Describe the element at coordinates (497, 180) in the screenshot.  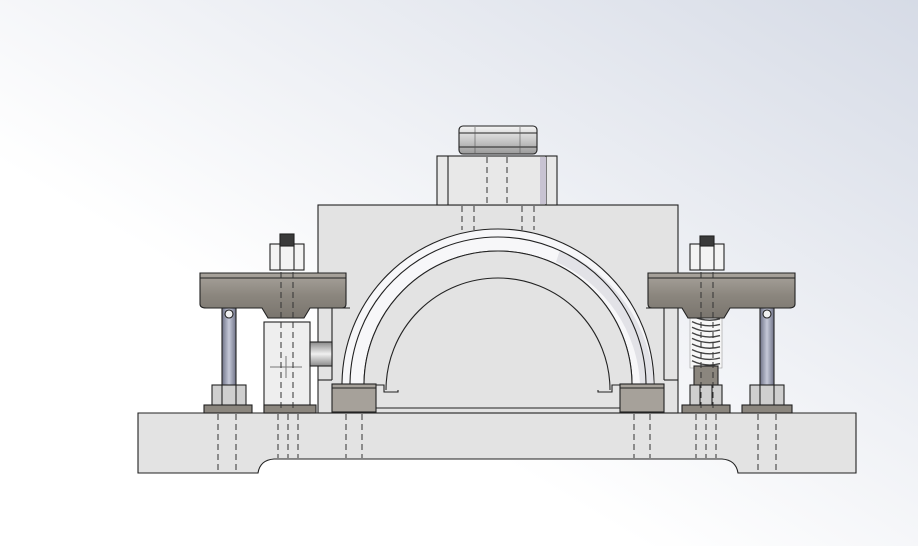
I see `top-boss` at that location.